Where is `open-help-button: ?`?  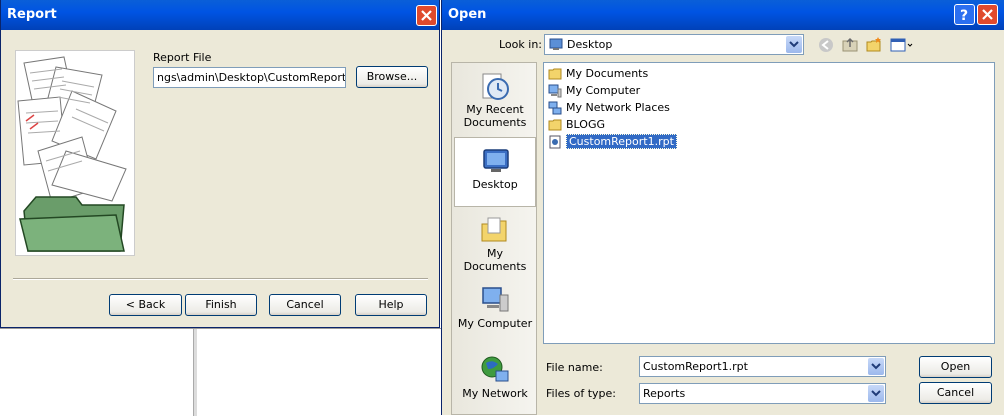
open-help-button: ? is located at coordinates (964, 14).